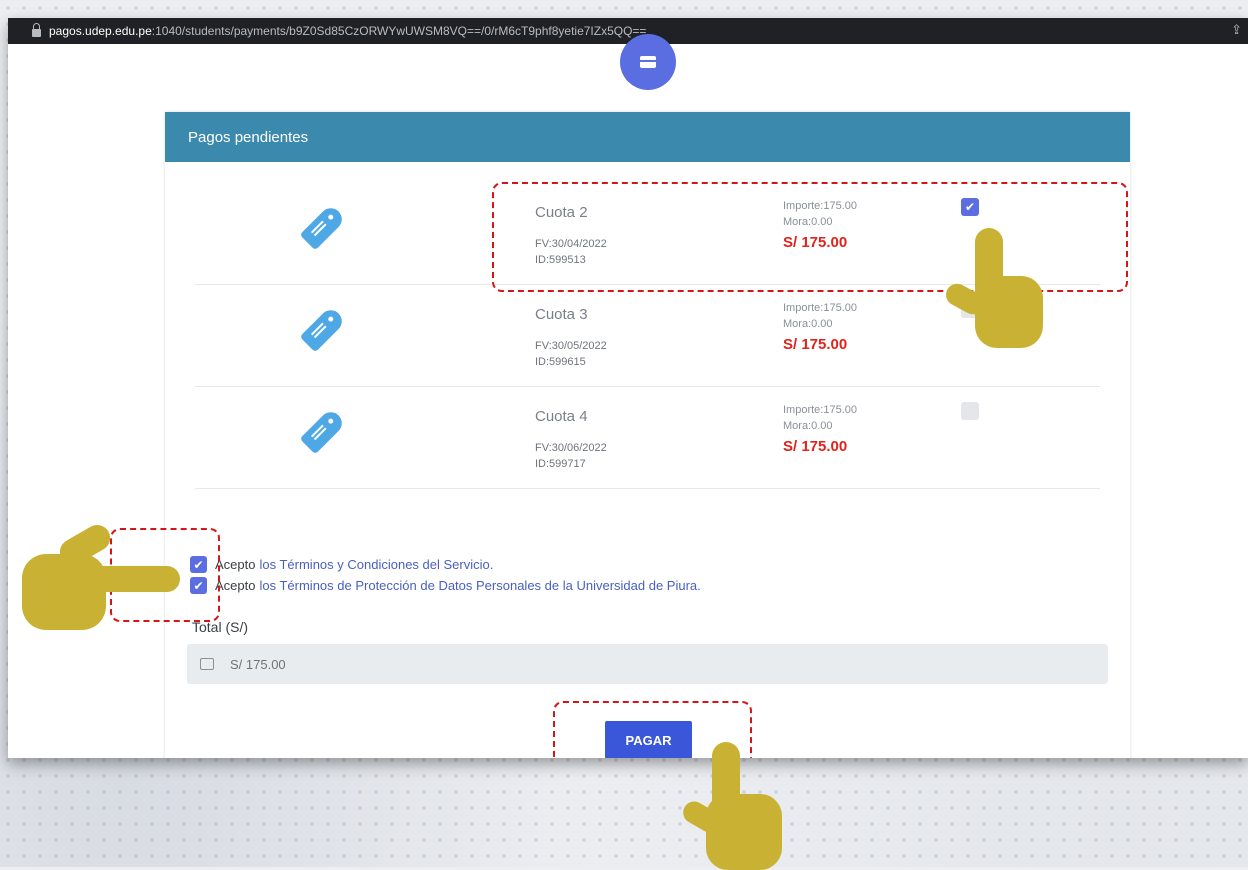  I want to click on cuota-label: Cuota 4, so click(561, 416).